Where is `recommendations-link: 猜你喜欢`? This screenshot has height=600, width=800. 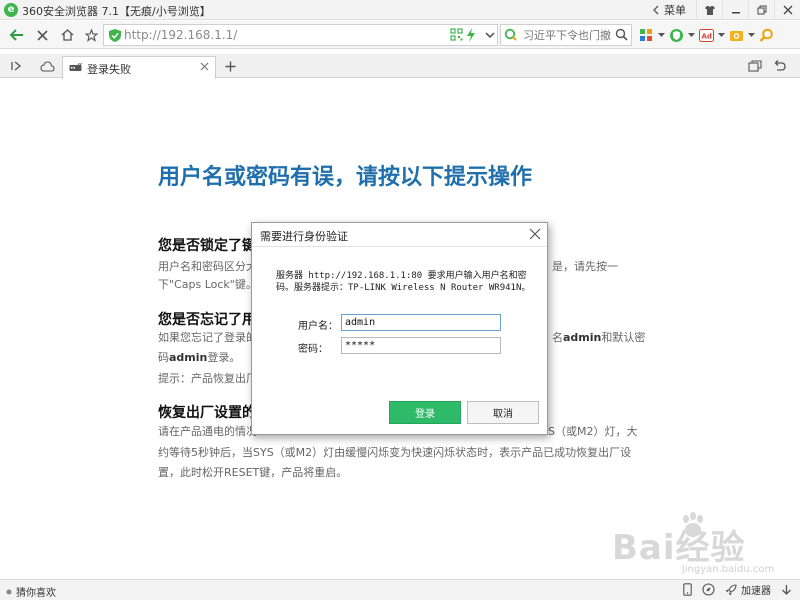 recommendations-link: 猜你喜欢 is located at coordinates (31, 591).